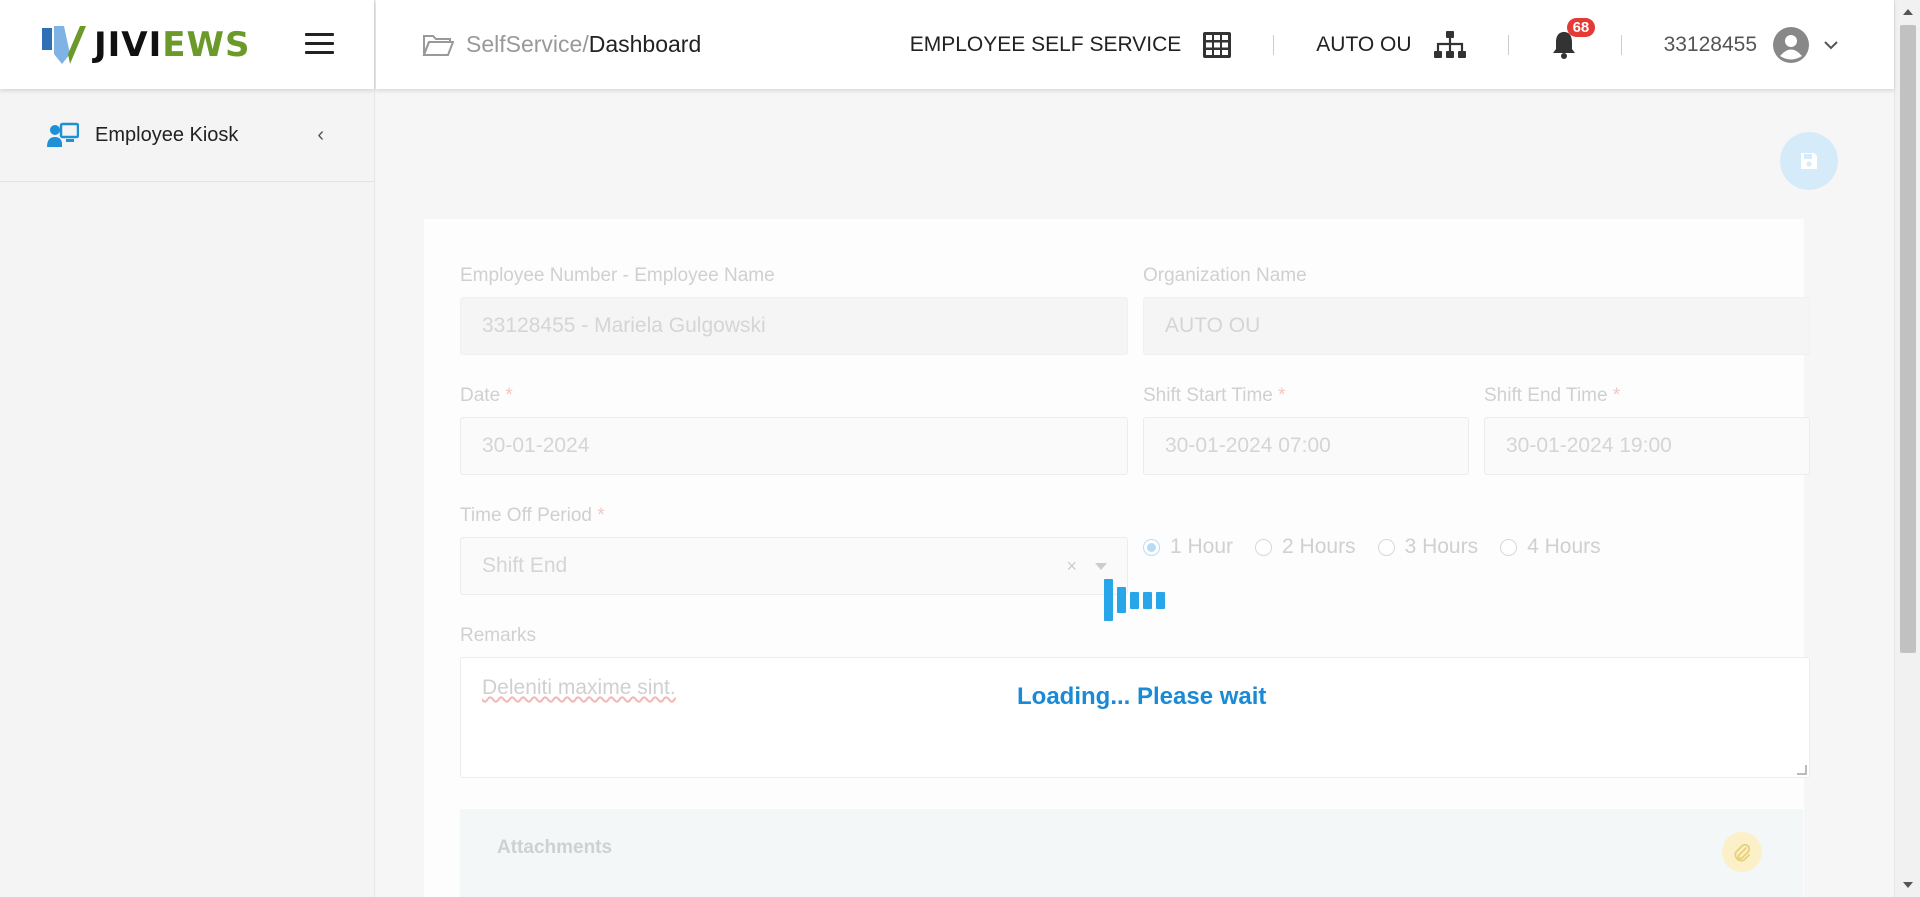 The width and height of the screenshot is (1920, 897). I want to click on remarks-label: Remarks, so click(498, 635).